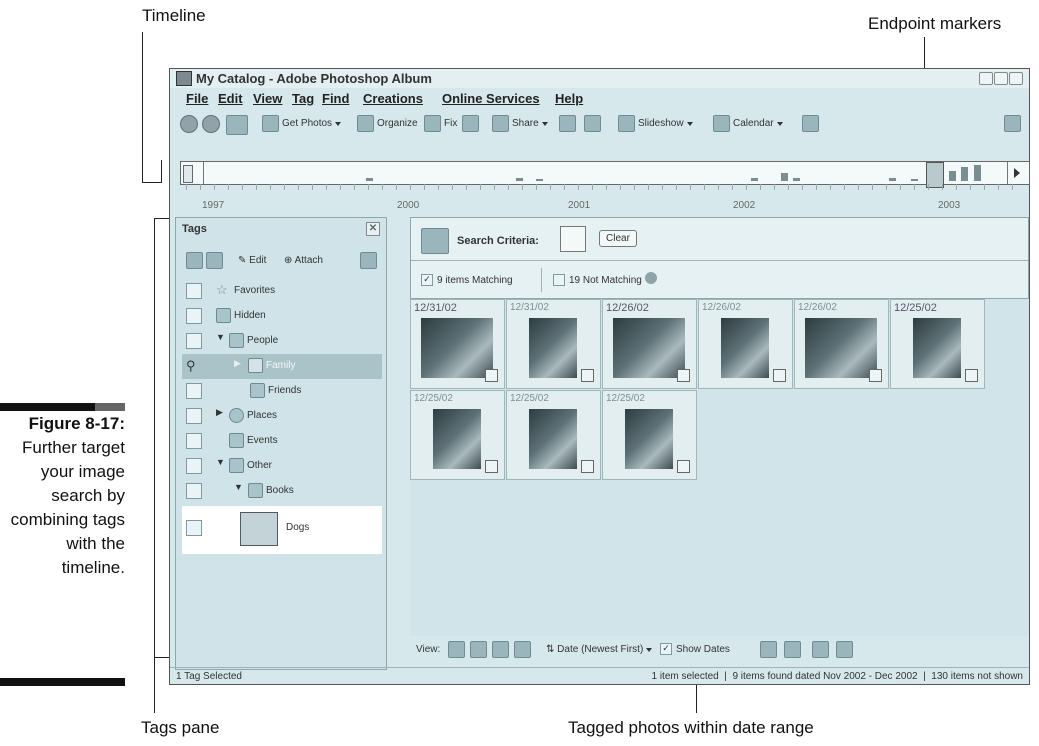 The height and width of the screenshot is (746, 1039). Describe the element at coordinates (491, 98) in the screenshot. I see `menu-online-services: Online Services` at that location.